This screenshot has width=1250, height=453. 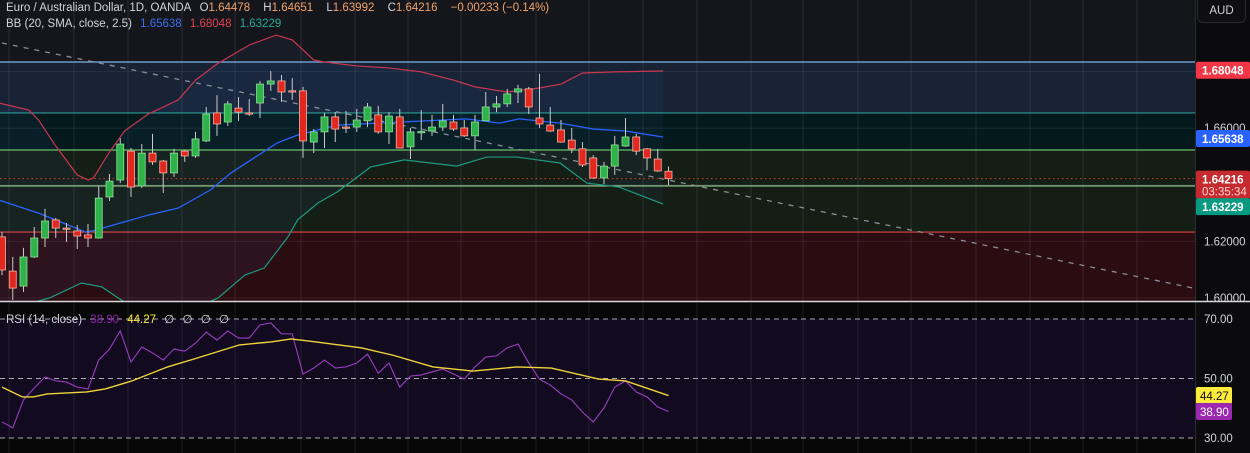 I want to click on price-badge-label: 1.64216, so click(x=1223, y=181).